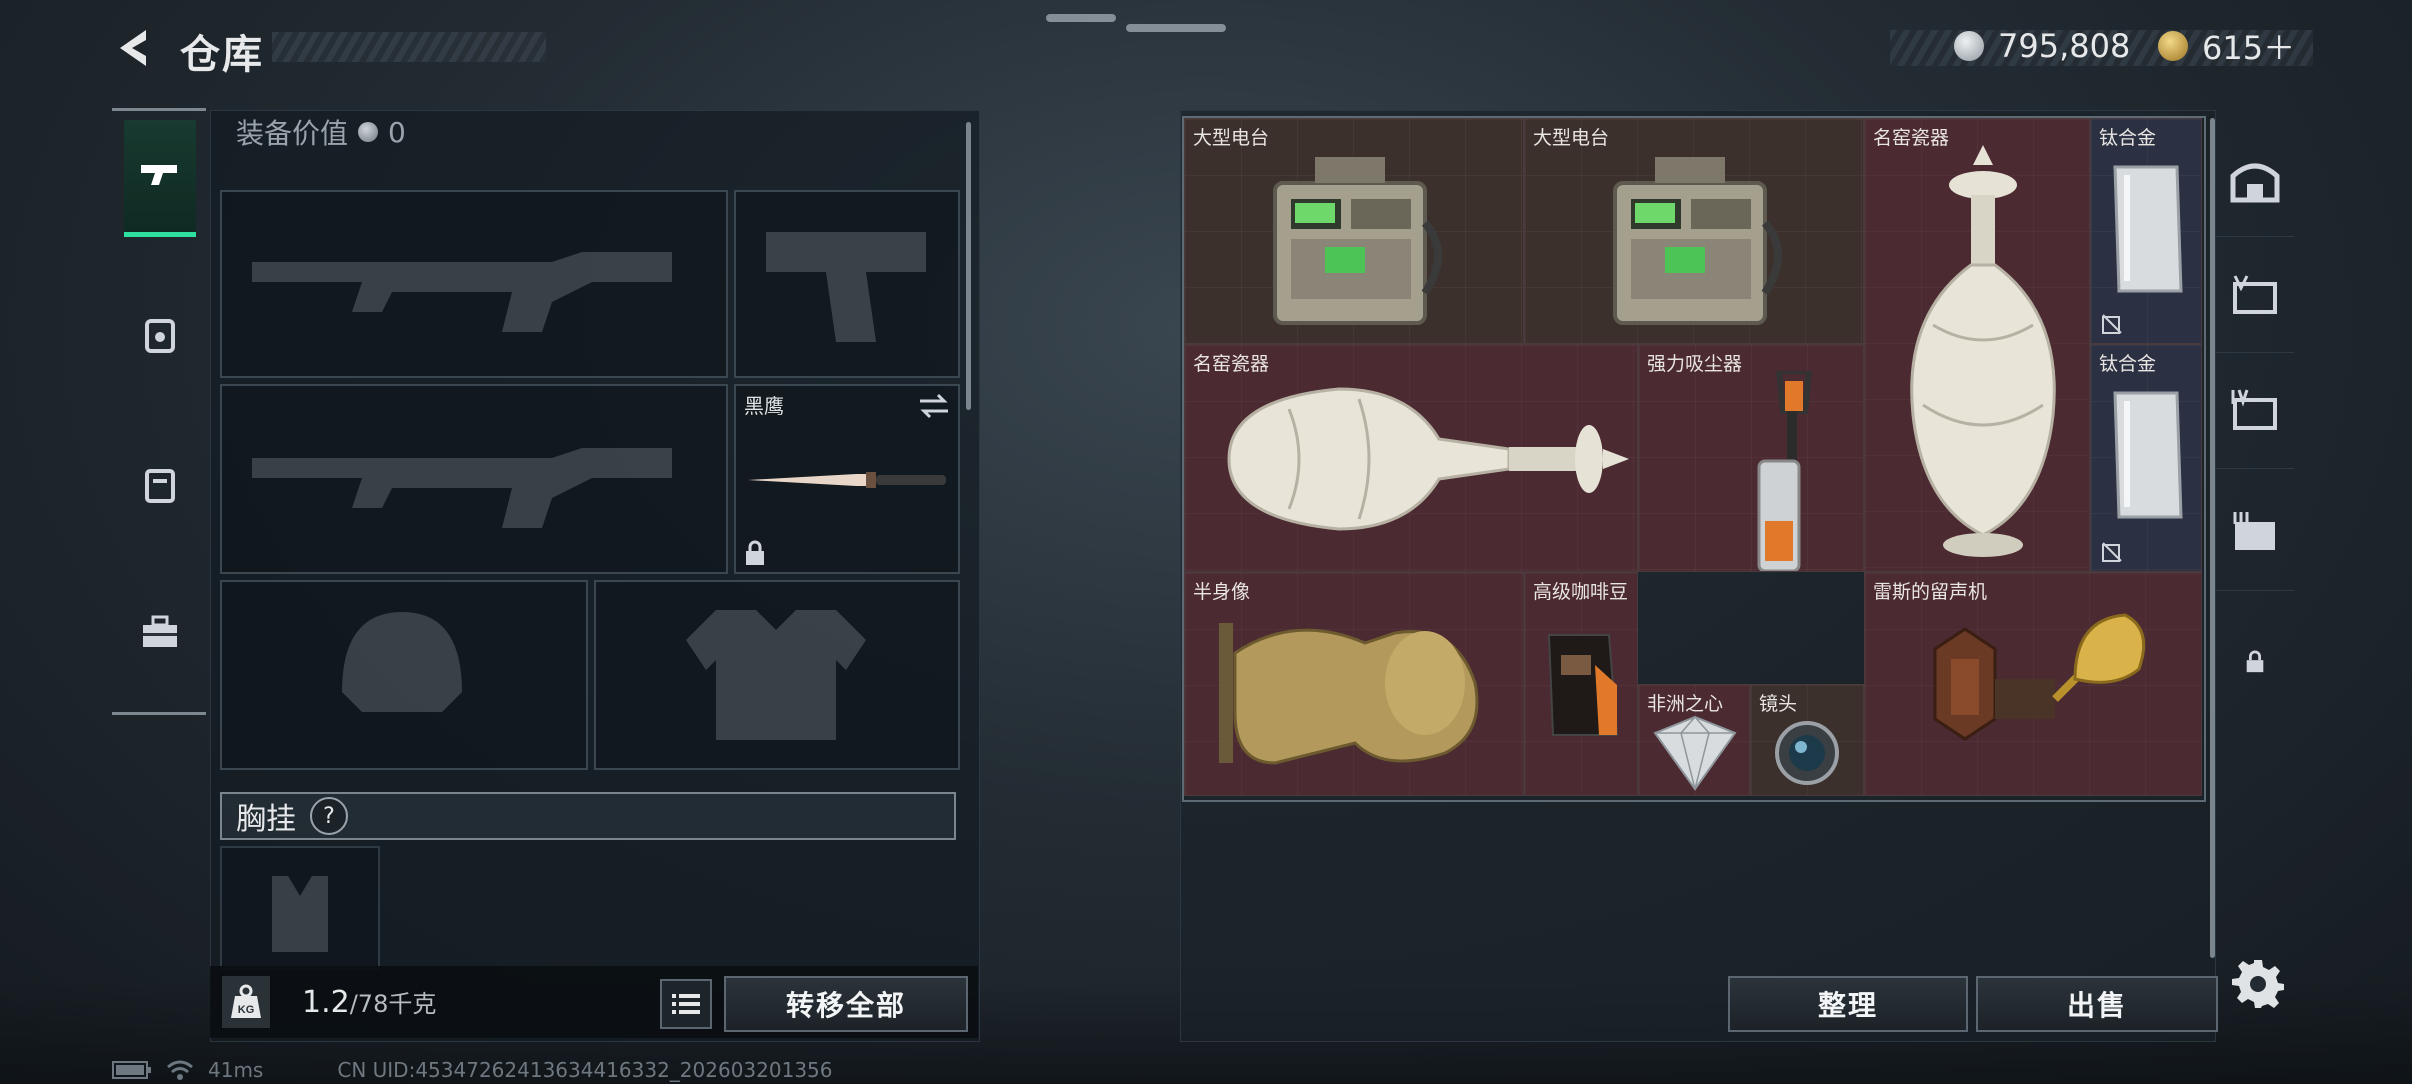  I want to click on secondary-weapon-slot, so click(847, 284).